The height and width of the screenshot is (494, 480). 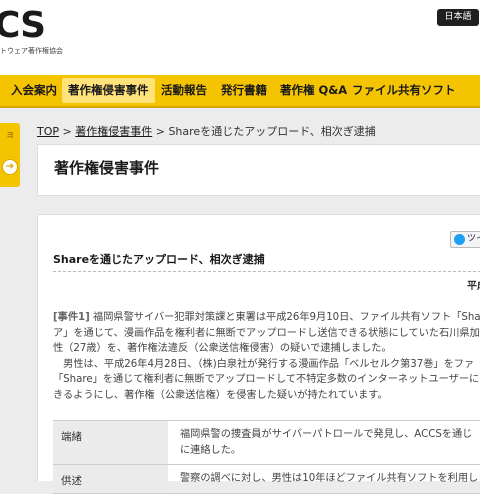 What do you see at coordinates (110, 442) in the screenshot?
I see `table-header-cell: 端緒` at bounding box center [110, 442].